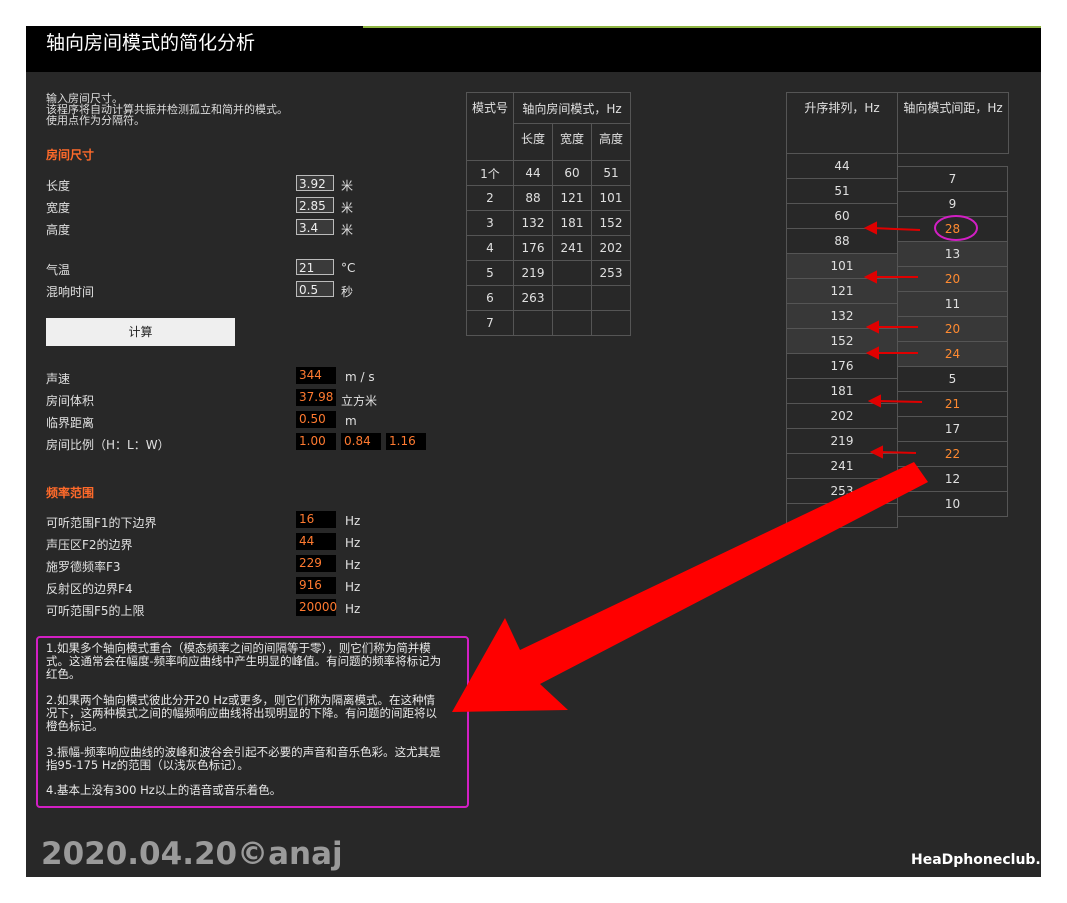  What do you see at coordinates (690, 587) in the screenshot?
I see `big-arrow` at bounding box center [690, 587].